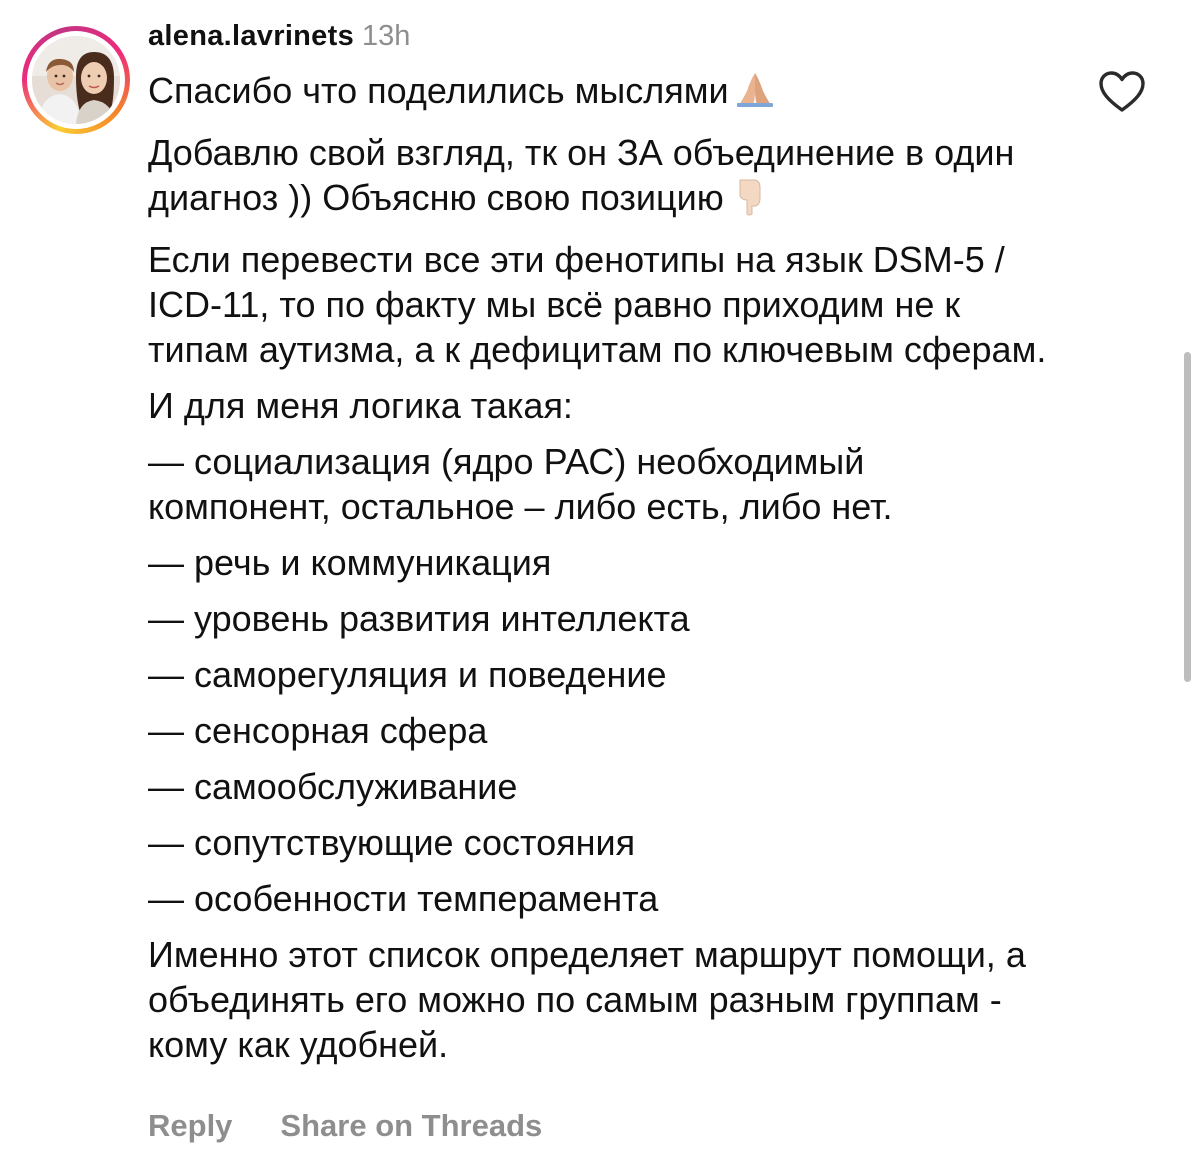 This screenshot has width=1200, height=1168. Describe the element at coordinates (190, 1125) in the screenshot. I see `reply-button: Reply` at that location.